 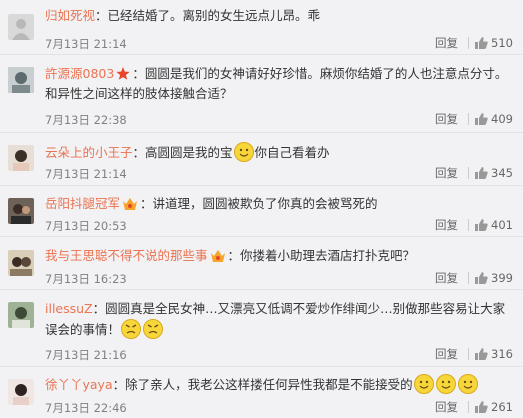 What do you see at coordinates (502, 173) in the screenshot?
I see `like-count: 345` at bounding box center [502, 173].